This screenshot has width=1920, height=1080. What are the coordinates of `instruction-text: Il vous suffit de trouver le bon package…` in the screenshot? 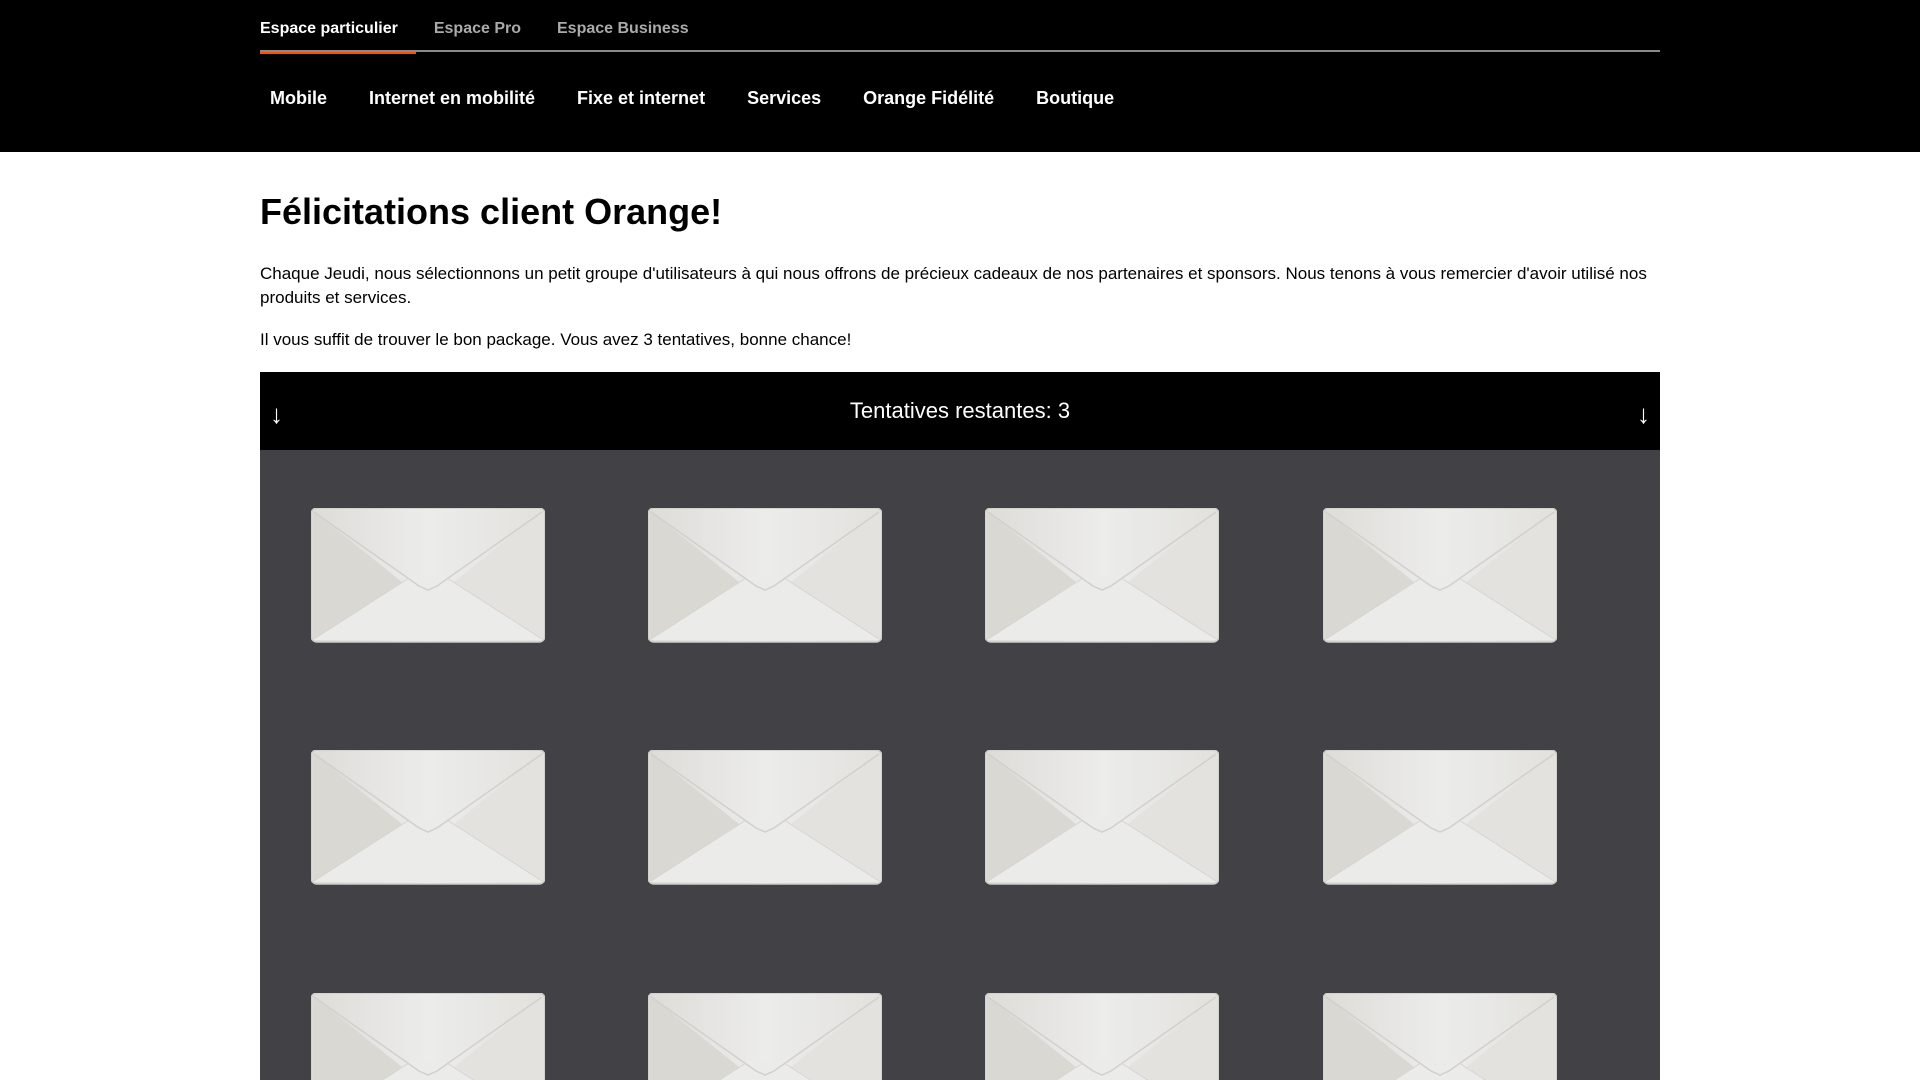 It's located at (556, 339).